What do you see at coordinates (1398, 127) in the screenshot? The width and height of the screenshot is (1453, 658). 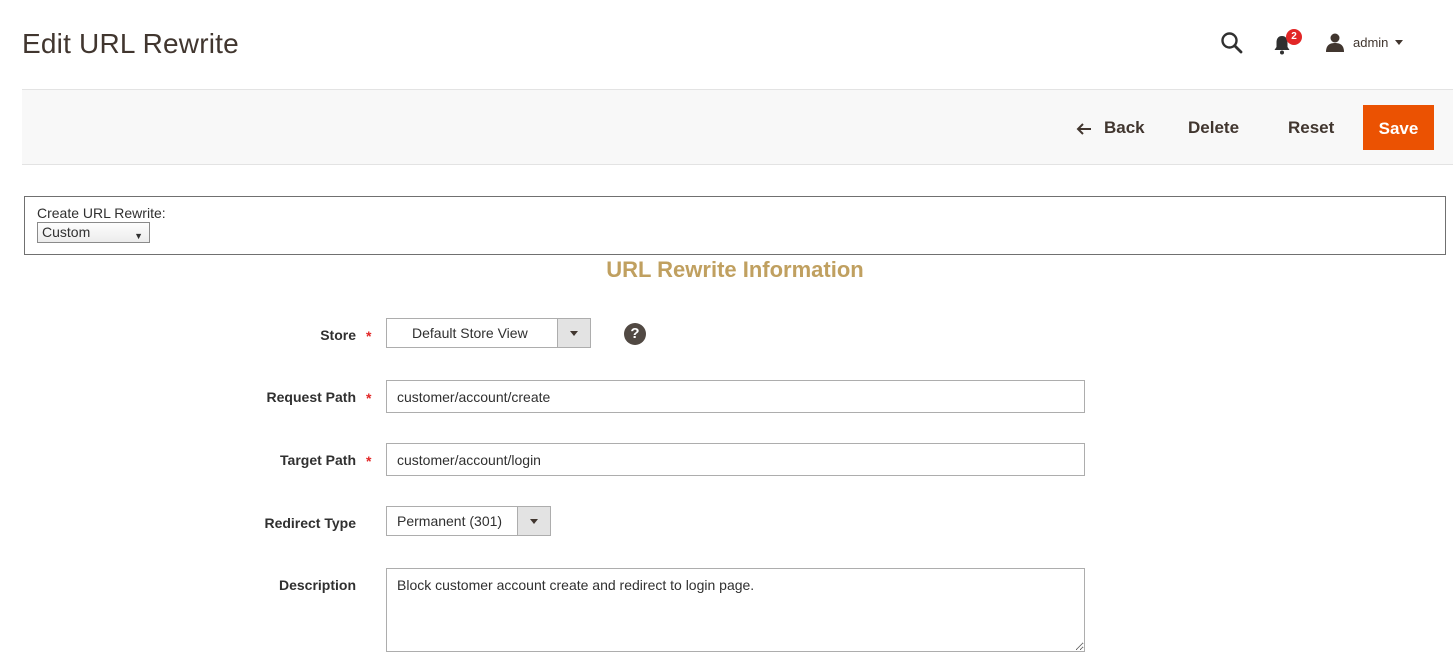 I see `save-button: Save` at bounding box center [1398, 127].